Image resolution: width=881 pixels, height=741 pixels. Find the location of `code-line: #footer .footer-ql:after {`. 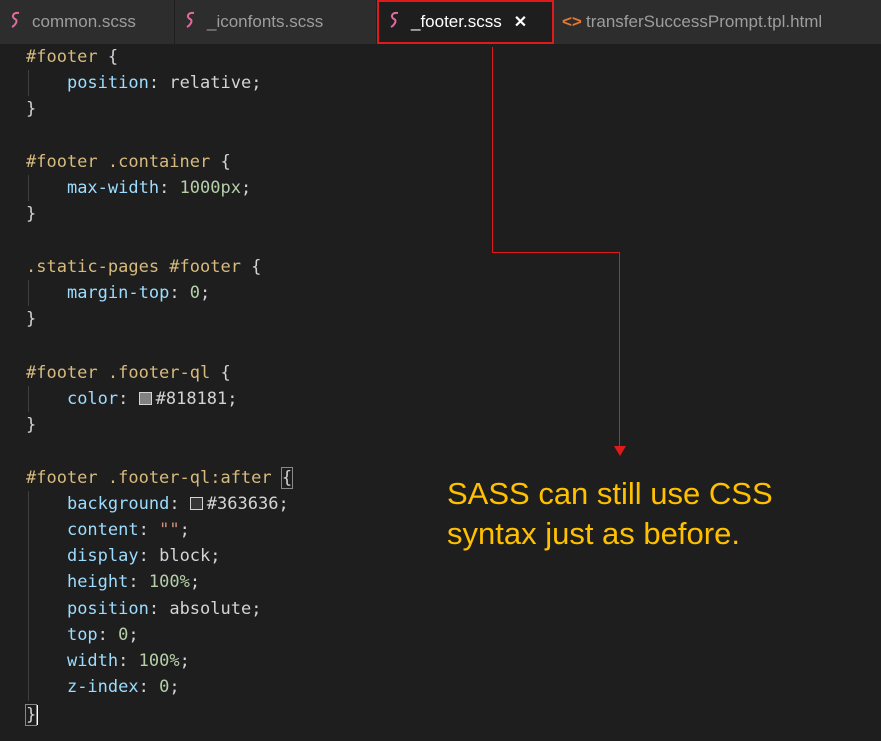

code-line: #footer .footer-ql:after { is located at coordinates (160, 478).